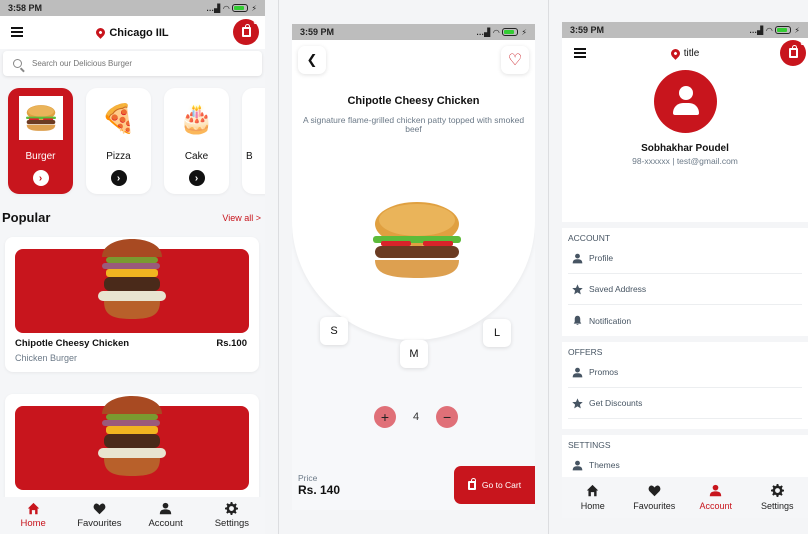 Image resolution: width=808 pixels, height=534 pixels. I want to click on heart-outline-icon: ♡, so click(515, 60).